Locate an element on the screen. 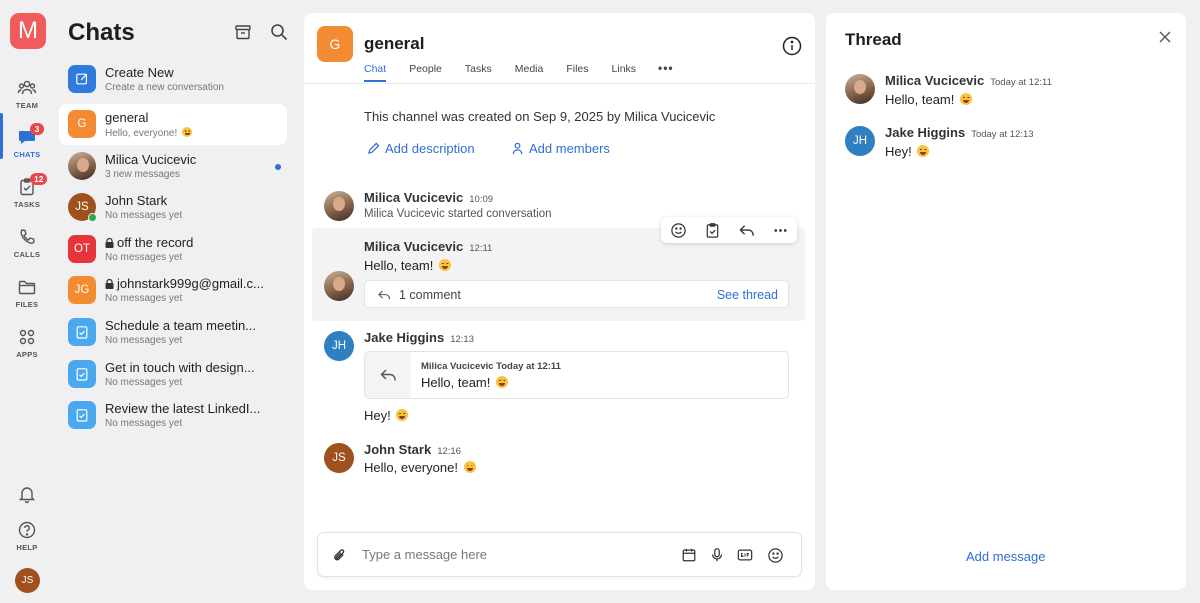 This screenshot has width=1200, height=603. tab-tasks: Tasks is located at coordinates (478, 72).